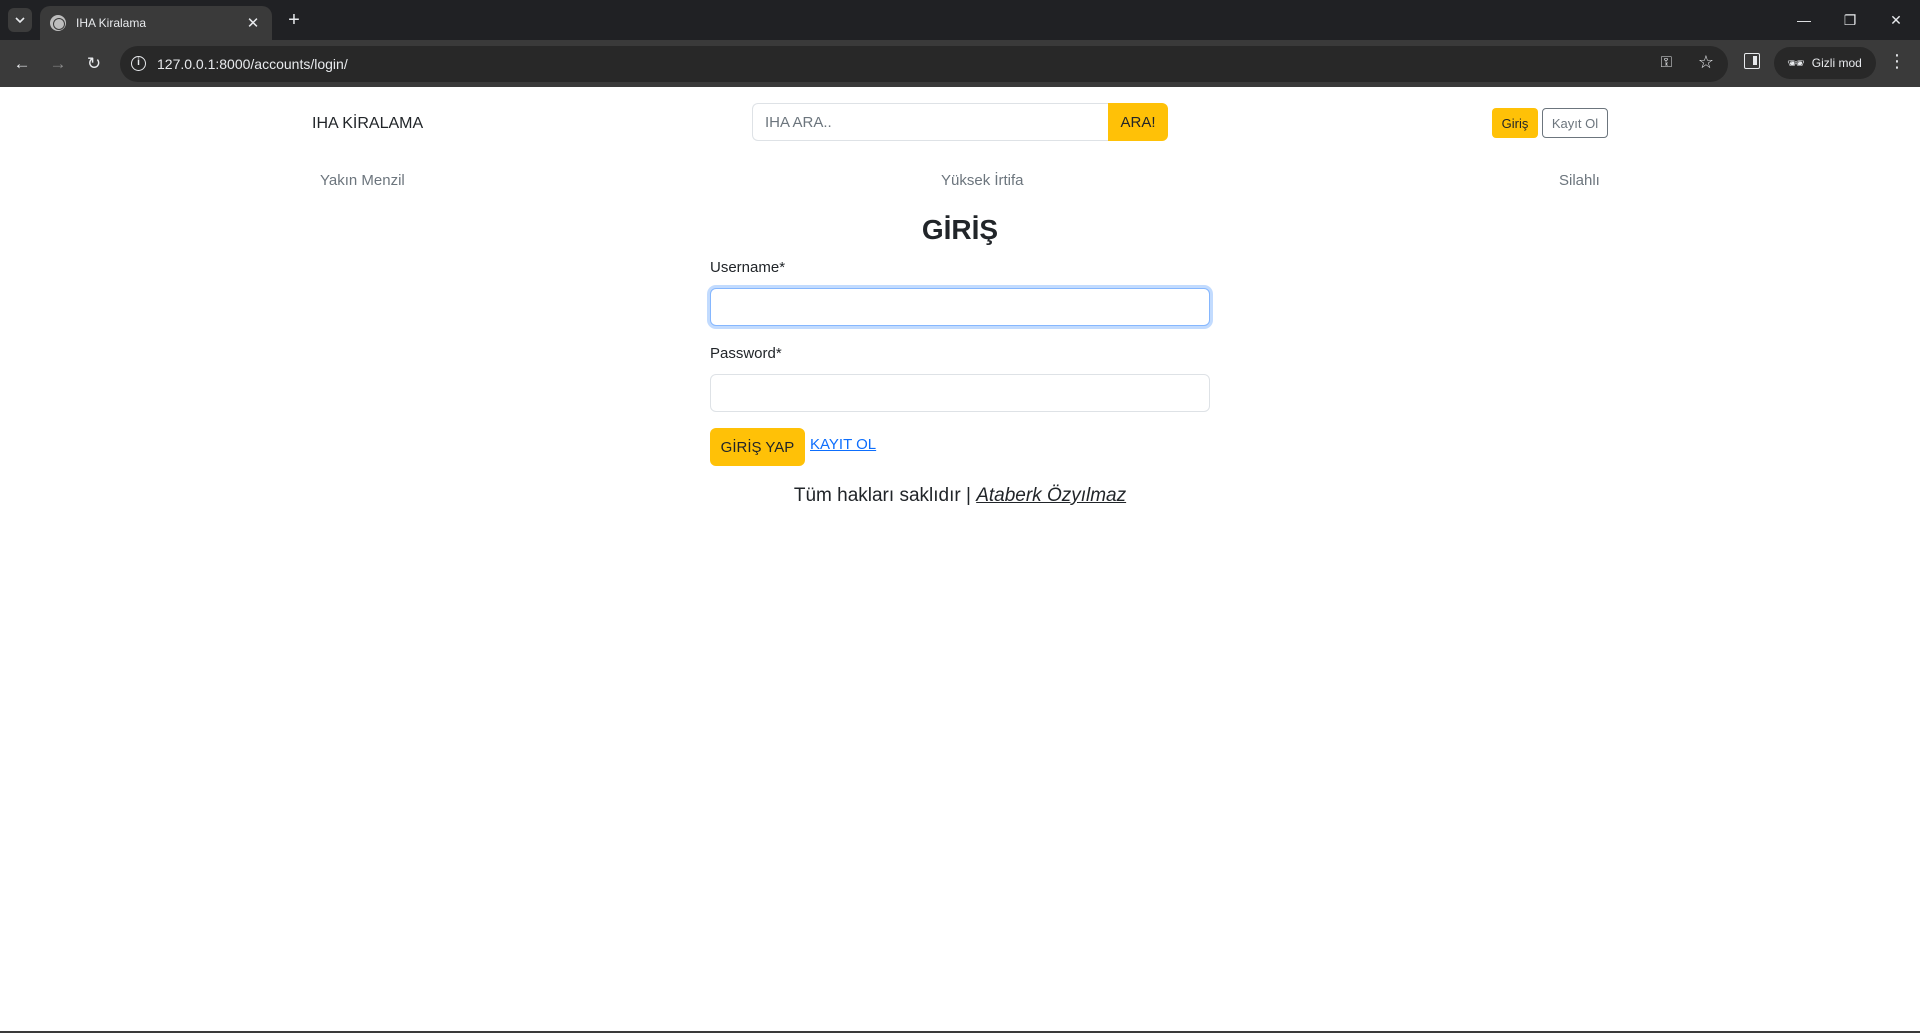 Image resolution: width=1920 pixels, height=1033 pixels. I want to click on address-bar: i 127.0.0.1:8000/accounts/login/ ⚿ ☆, so click(924, 64).